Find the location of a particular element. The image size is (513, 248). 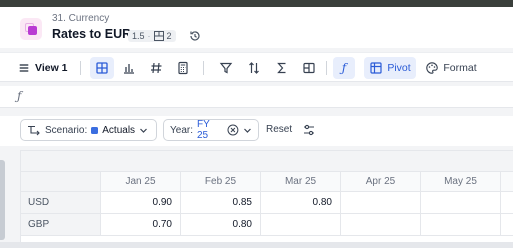

pivot-icon is located at coordinates (376, 68).